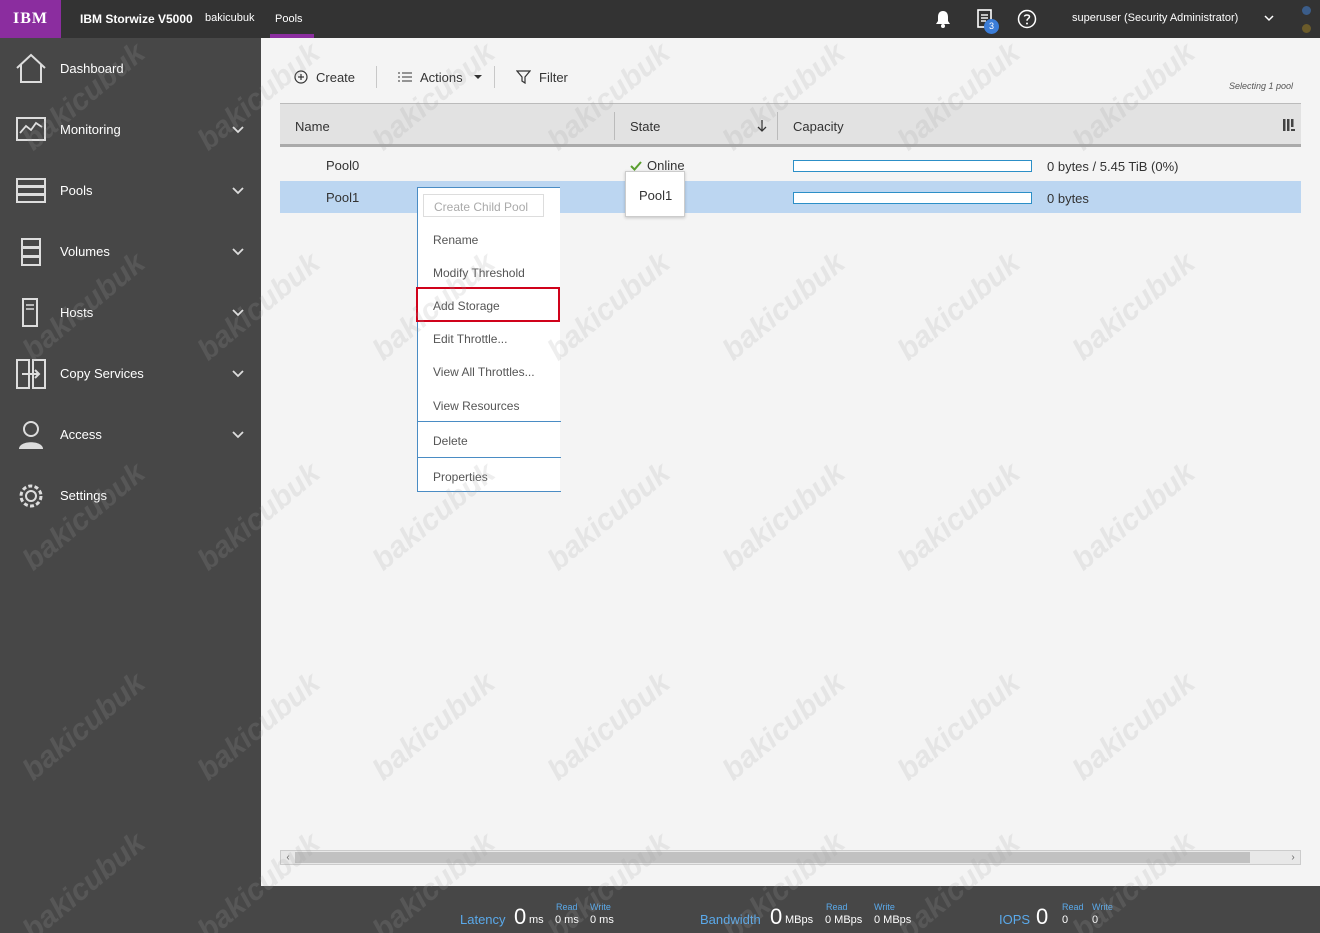 The image size is (1320, 933). Describe the element at coordinates (567, 920) in the screenshot. I see `latency-read-value: 0 ms` at that location.